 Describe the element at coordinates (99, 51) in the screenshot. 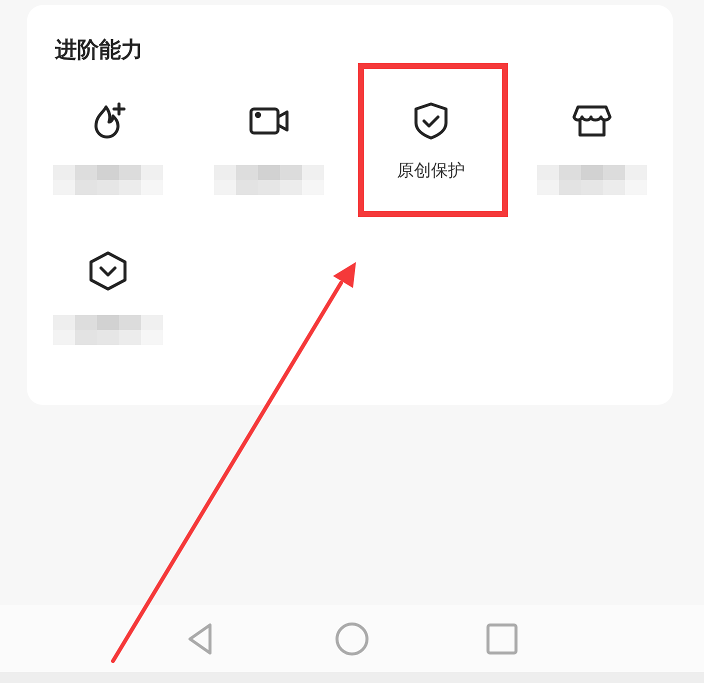

I see `section-title: 进阶能力` at that location.